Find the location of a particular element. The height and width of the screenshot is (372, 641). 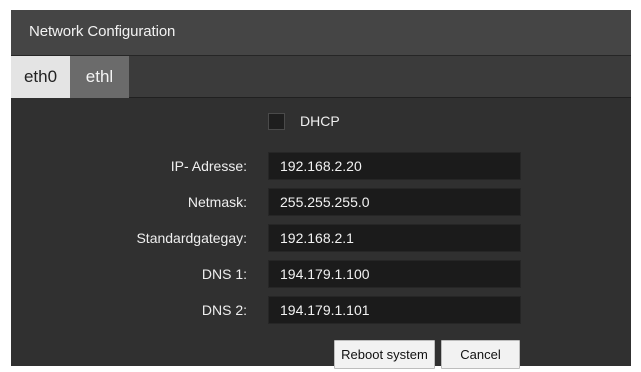

dhcp-label: DHCP is located at coordinates (320, 121).